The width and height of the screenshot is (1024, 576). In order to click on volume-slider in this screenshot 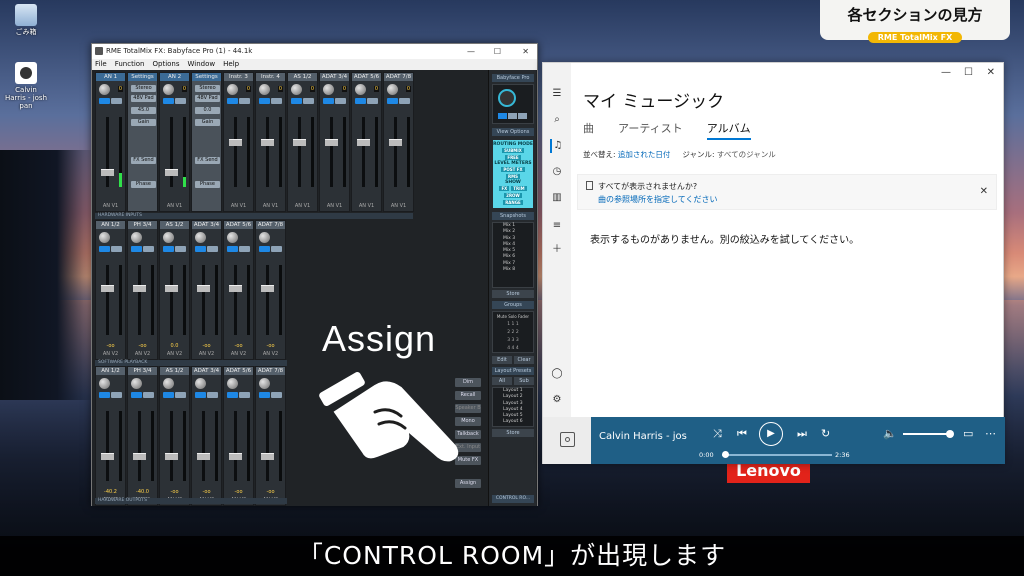, I will do `click(928, 434)`.